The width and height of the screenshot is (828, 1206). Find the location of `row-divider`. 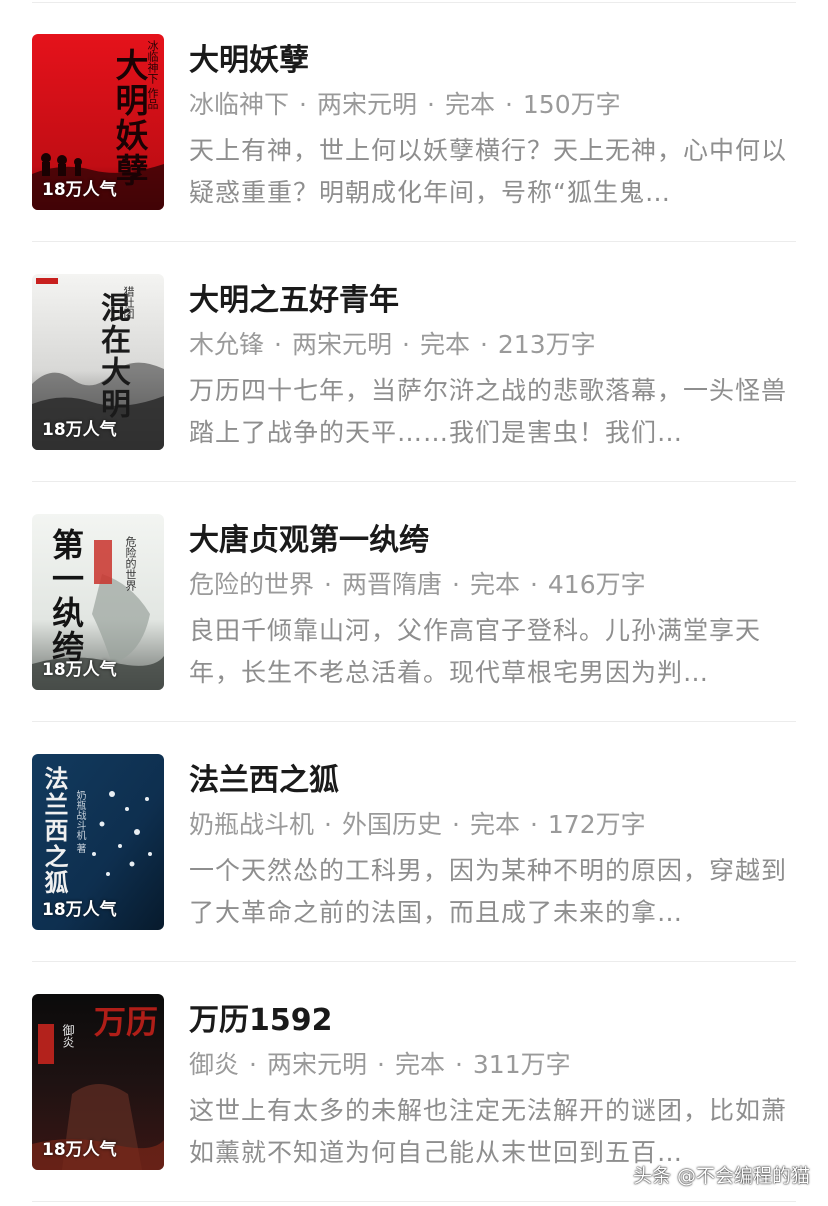

row-divider is located at coordinates (414, 1201).